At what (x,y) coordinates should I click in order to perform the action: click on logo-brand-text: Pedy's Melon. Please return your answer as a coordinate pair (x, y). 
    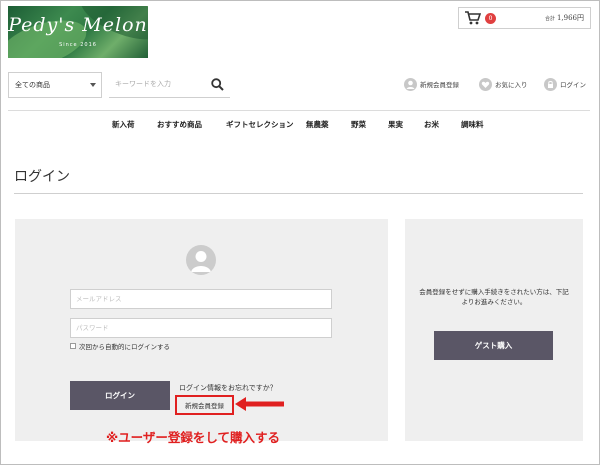
    Looking at the image, I should click on (78, 25).